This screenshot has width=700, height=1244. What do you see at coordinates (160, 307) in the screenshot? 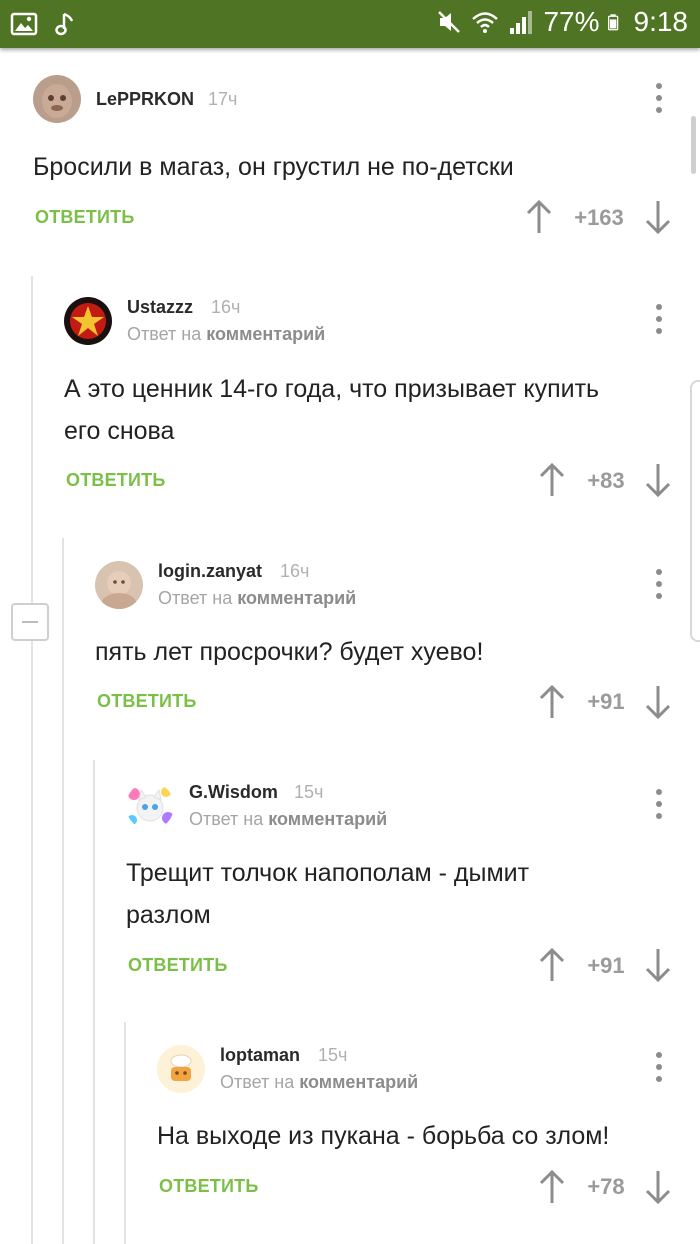
I see `comment-author: Ustazzz` at bounding box center [160, 307].